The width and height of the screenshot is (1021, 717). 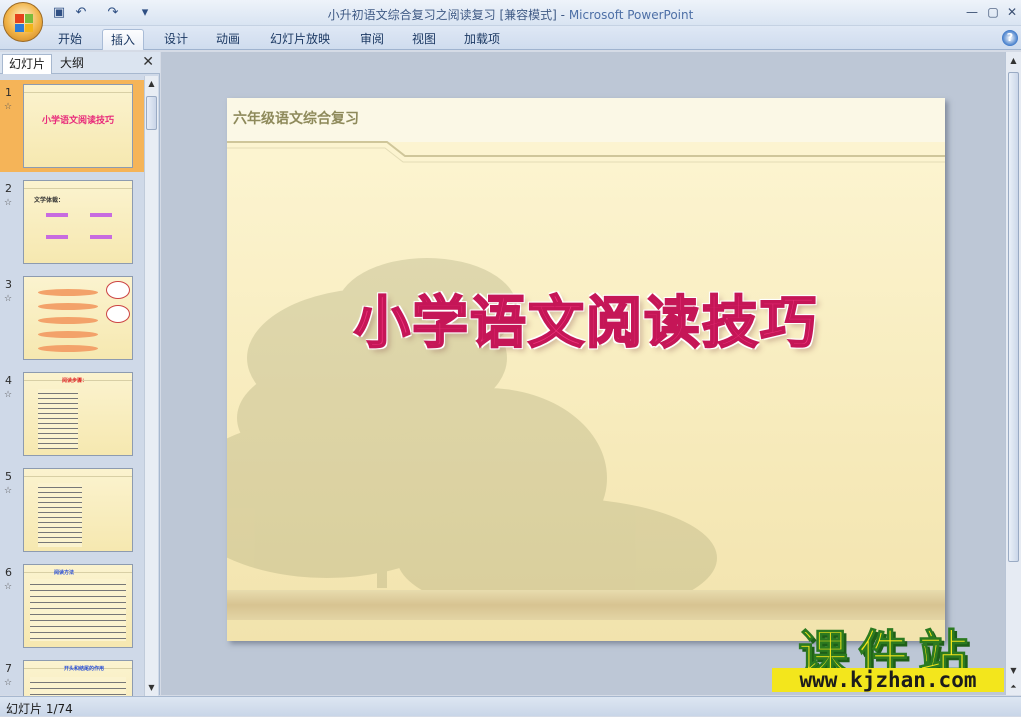 I want to click on document-name: 小升初语文综合复习之阅读复习 [兼容模式], so click(x=442, y=15).